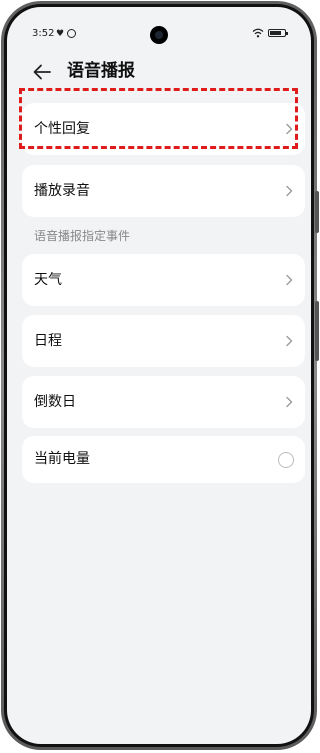 The image size is (320, 753). Describe the element at coordinates (101, 71) in the screenshot. I see `page-title: 语音播报` at that location.